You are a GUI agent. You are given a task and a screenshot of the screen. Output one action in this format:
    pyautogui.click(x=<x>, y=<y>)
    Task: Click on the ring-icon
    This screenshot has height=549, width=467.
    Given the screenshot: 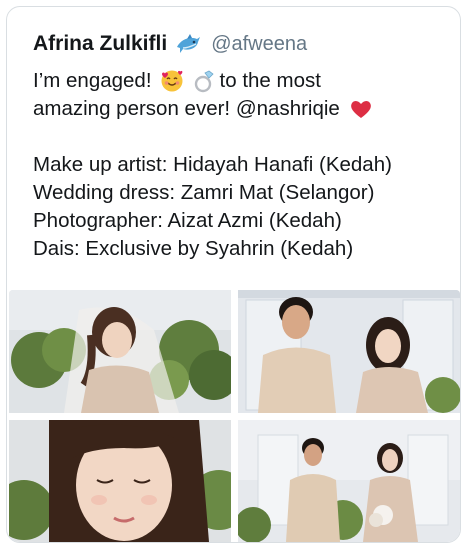 What is the action you would take?
    pyautogui.click(x=204, y=81)
    